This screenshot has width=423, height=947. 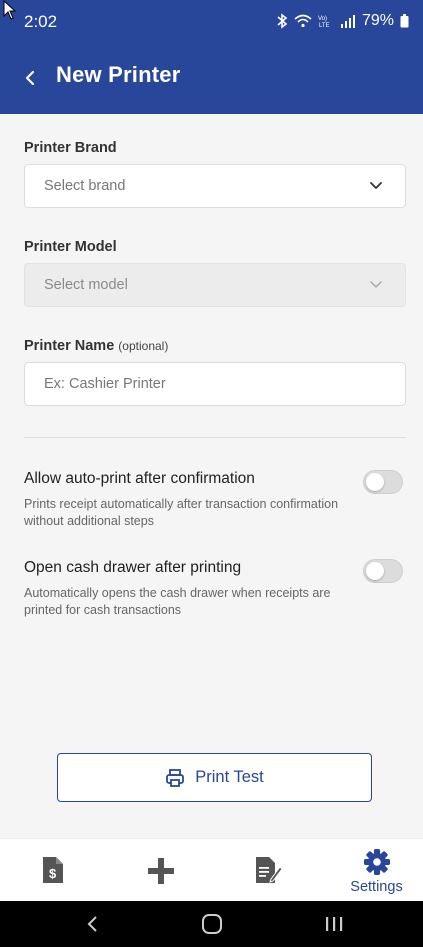 I want to click on app-header: New Printer, so click(x=211, y=78).